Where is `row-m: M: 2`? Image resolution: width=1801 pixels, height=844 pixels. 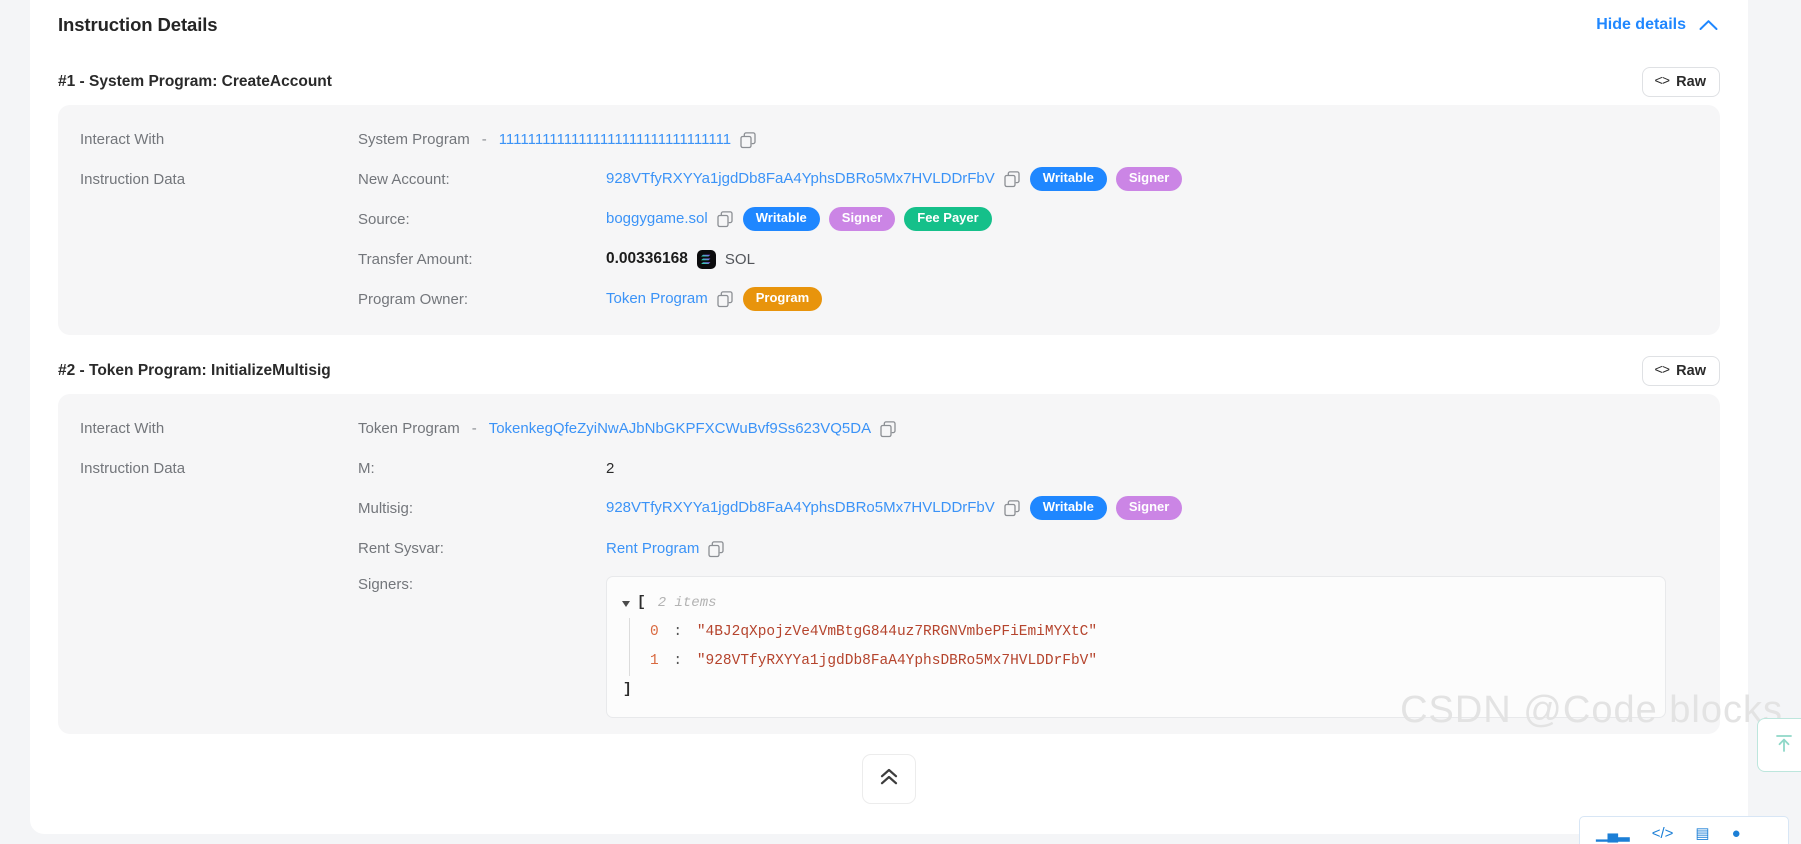 row-m: M: 2 is located at coordinates (1039, 468).